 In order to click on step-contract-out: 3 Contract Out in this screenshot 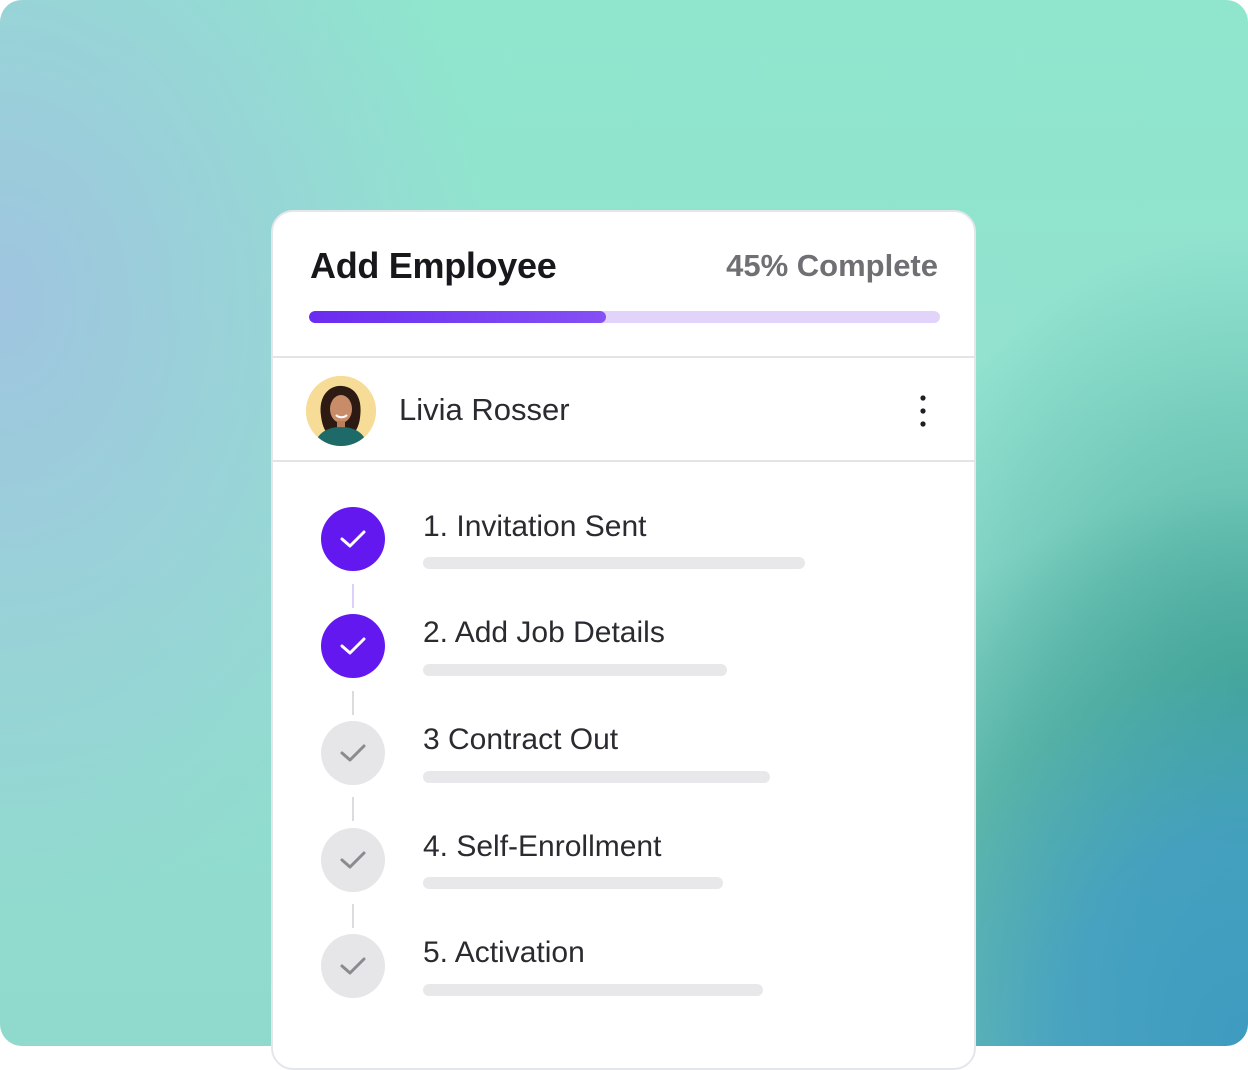, I will do `click(623, 730)`.